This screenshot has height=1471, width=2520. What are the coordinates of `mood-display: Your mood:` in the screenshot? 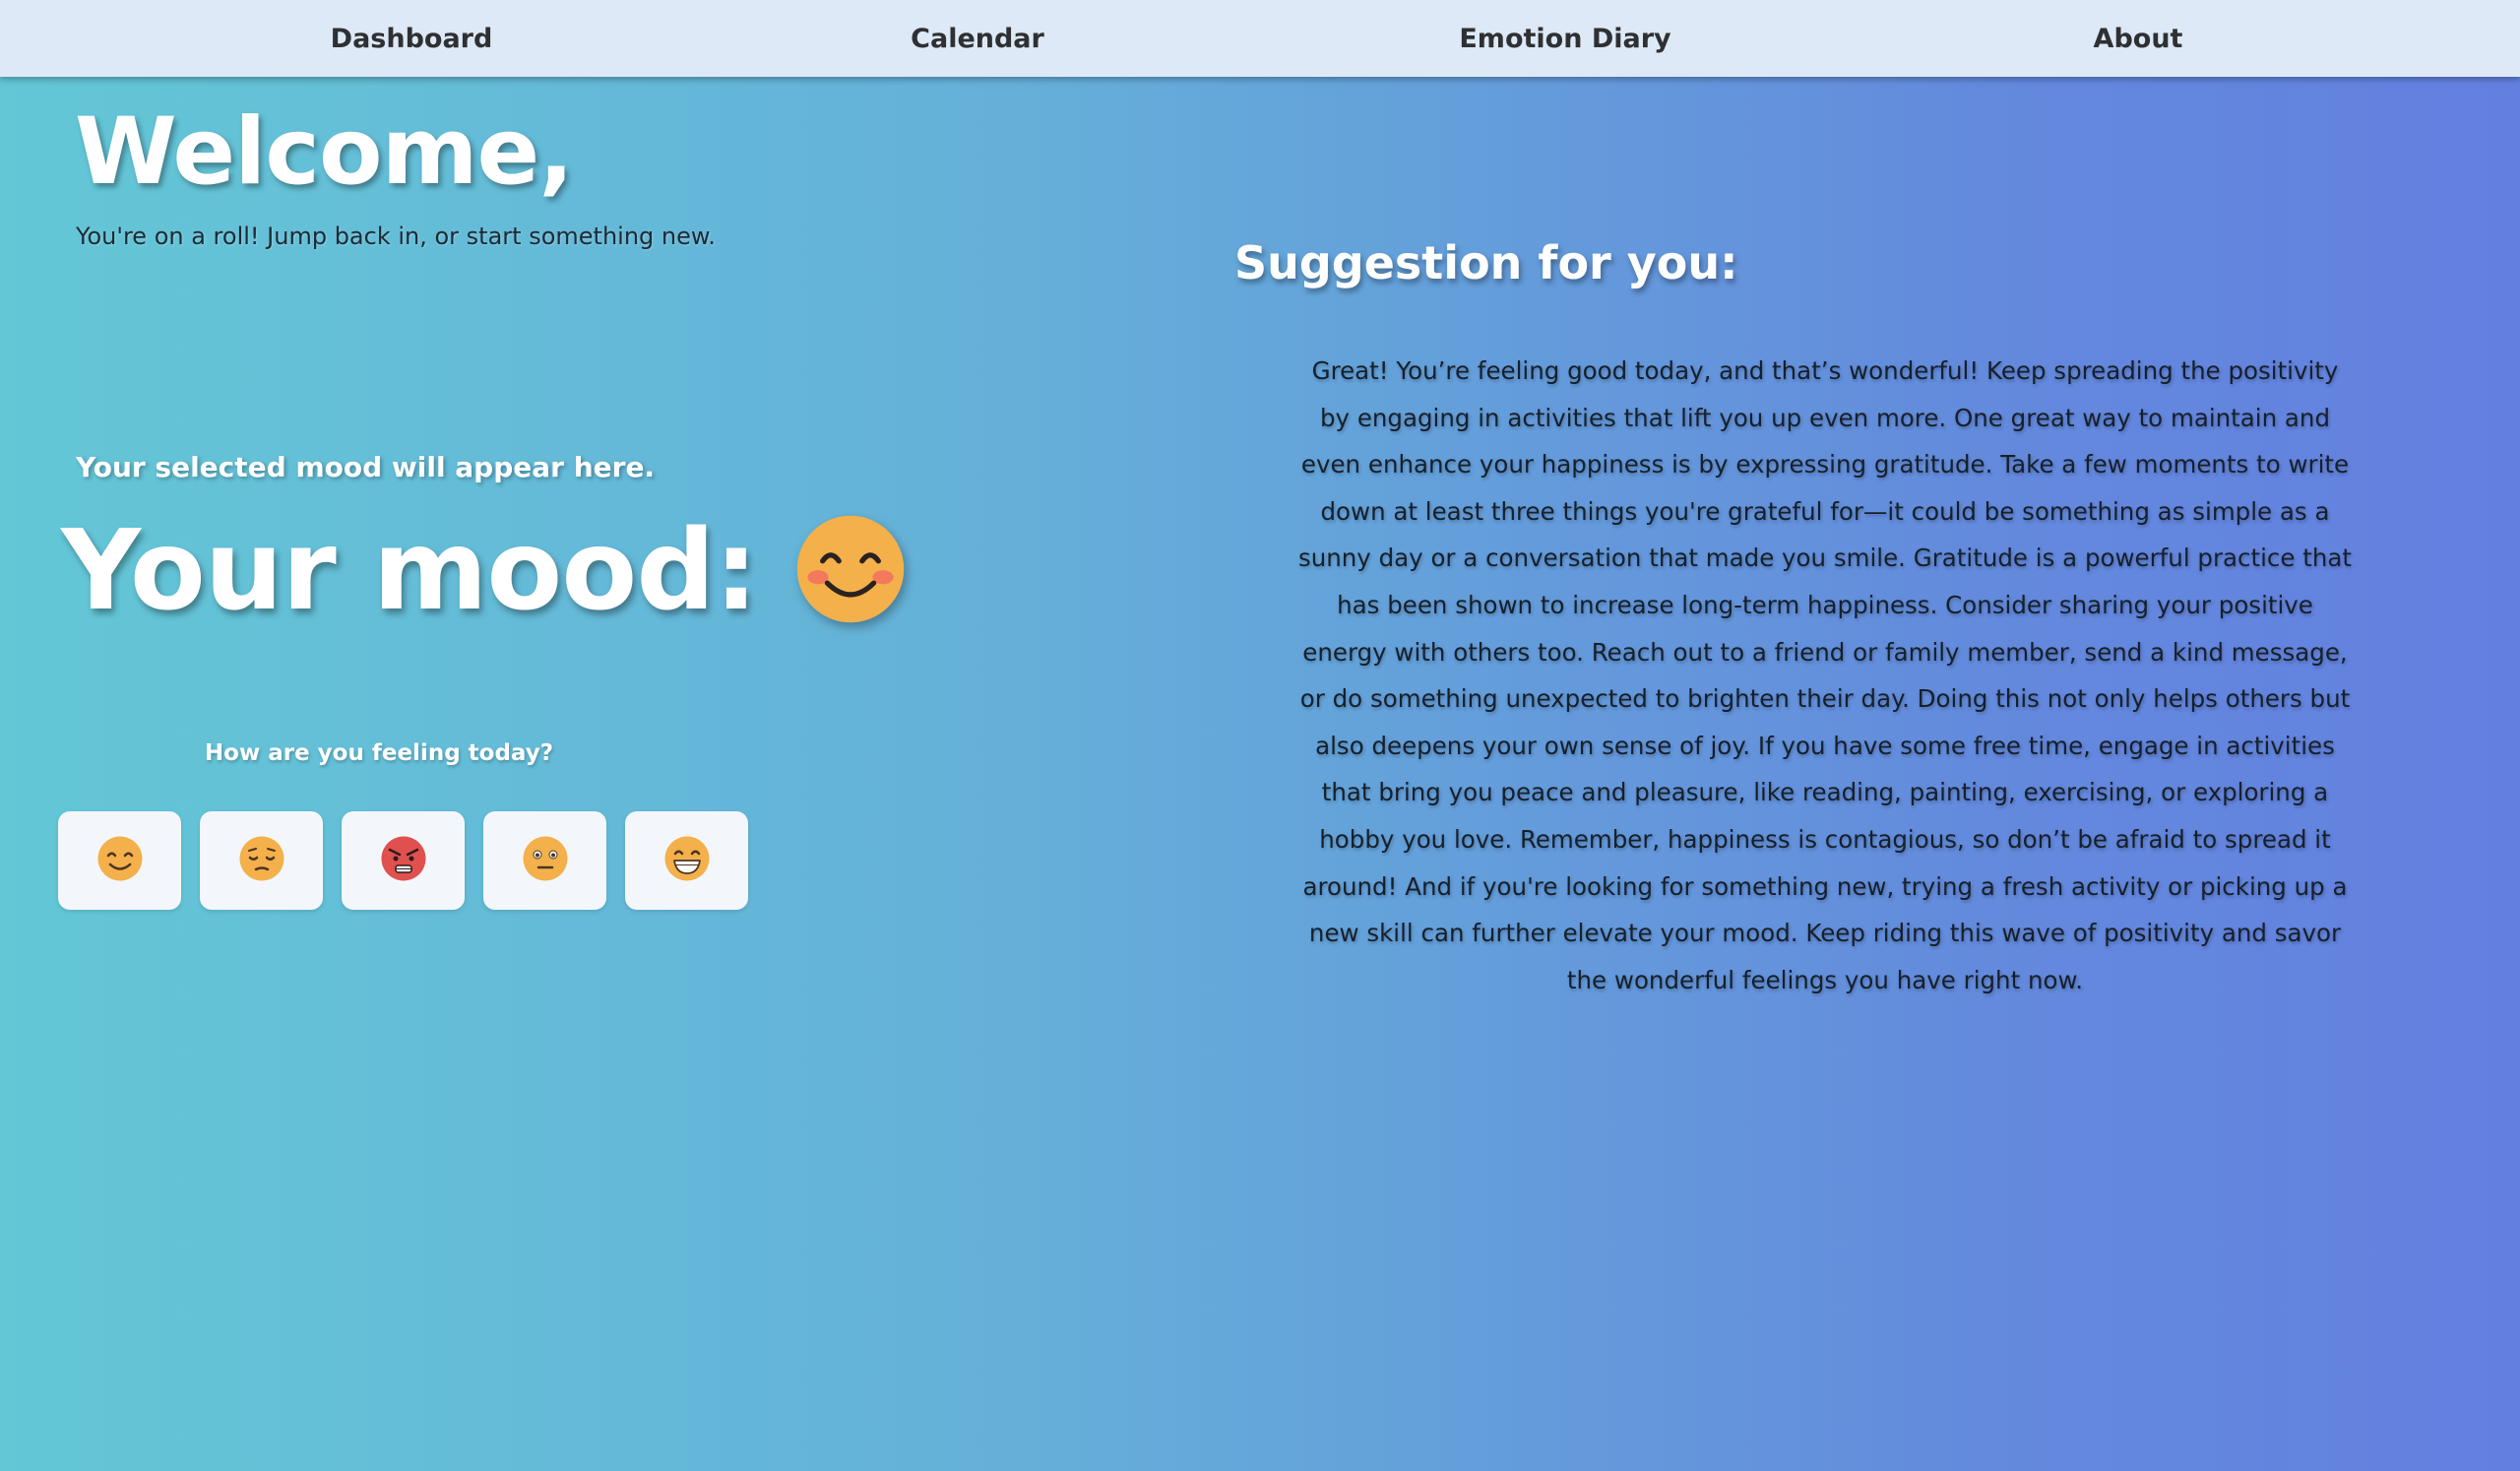 It's located at (485, 571).